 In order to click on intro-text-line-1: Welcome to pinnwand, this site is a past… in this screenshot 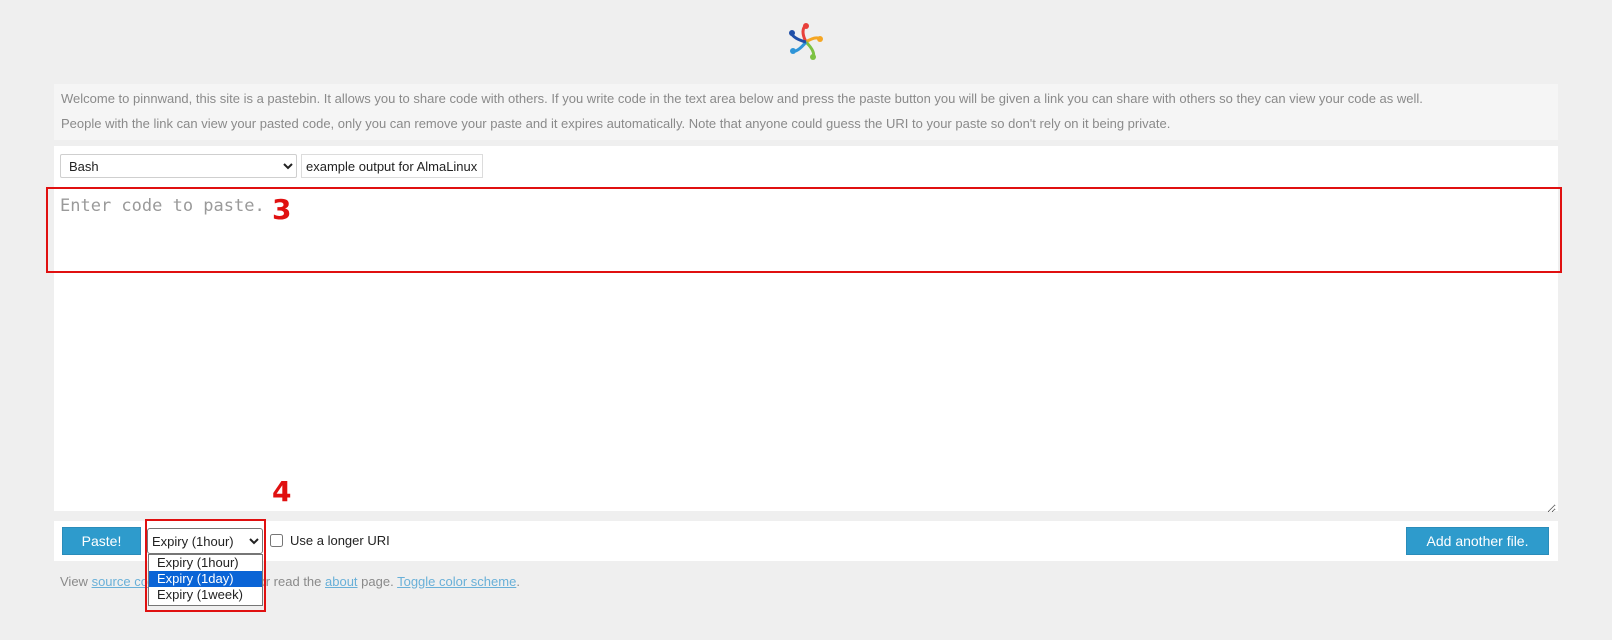, I will do `click(742, 98)`.